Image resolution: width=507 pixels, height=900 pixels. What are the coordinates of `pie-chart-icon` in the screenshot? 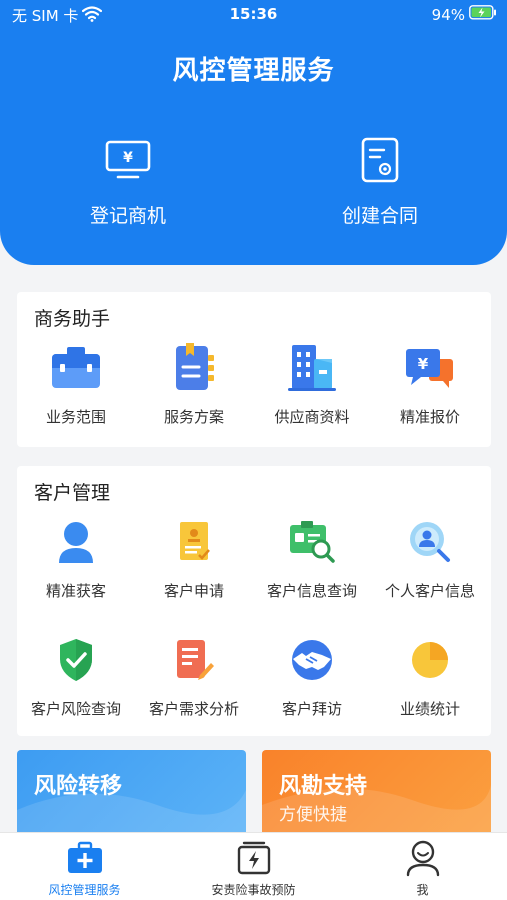 It's located at (430, 660).